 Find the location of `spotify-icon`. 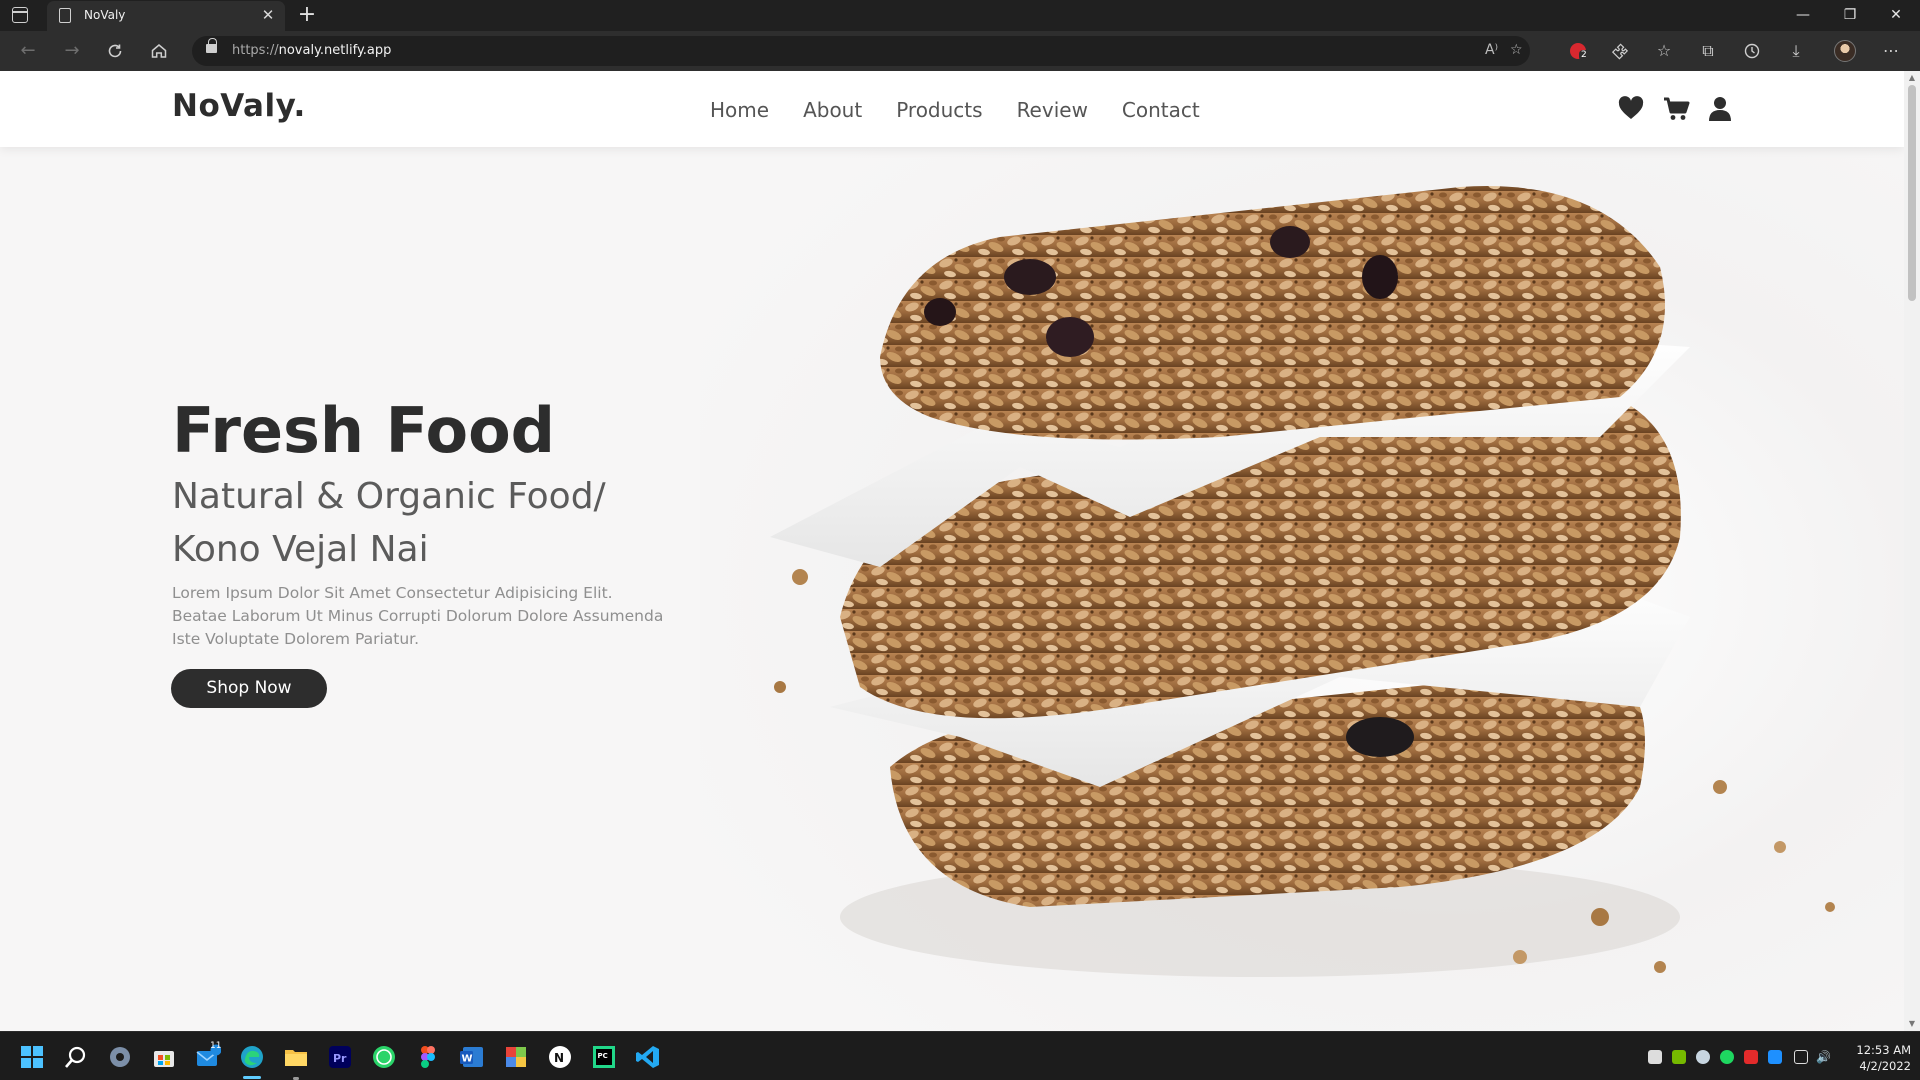

spotify-icon is located at coordinates (1727, 1057).